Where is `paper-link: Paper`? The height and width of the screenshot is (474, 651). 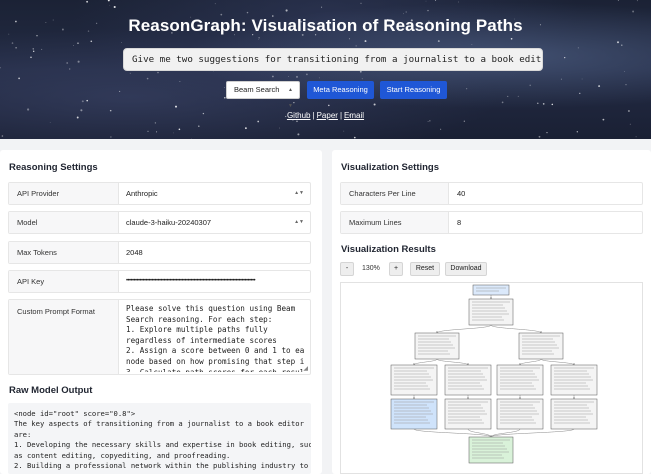 paper-link: Paper is located at coordinates (327, 115).